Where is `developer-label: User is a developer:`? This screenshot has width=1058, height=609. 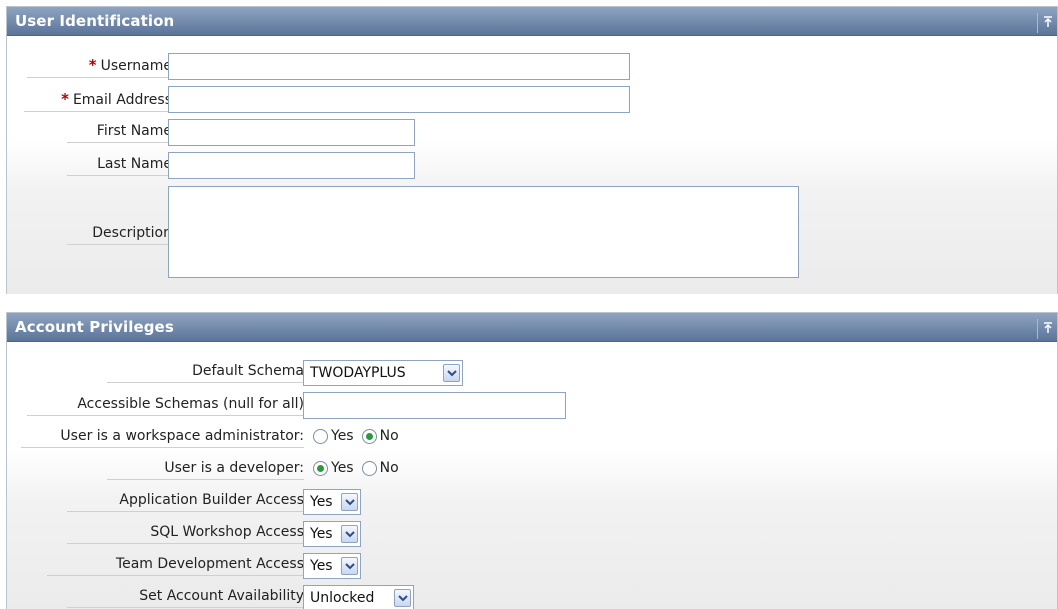
developer-label: User is a developer: is located at coordinates (205, 470).